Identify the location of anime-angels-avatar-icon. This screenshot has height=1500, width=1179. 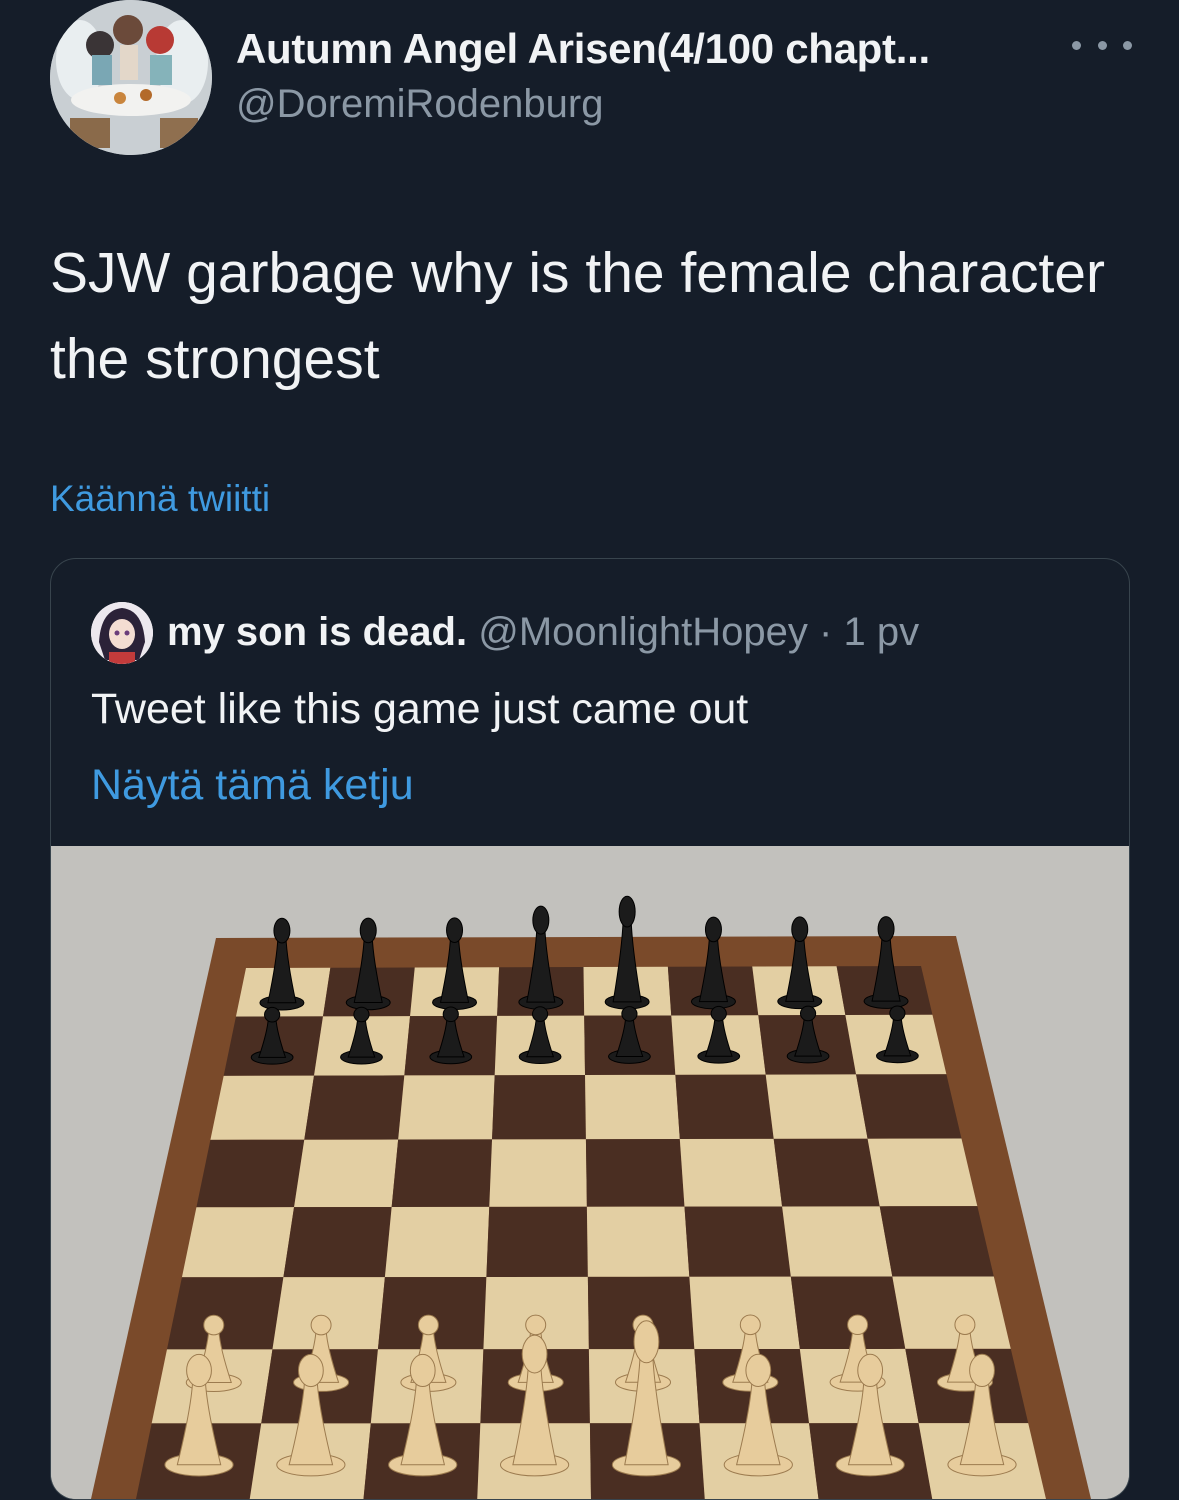
(131, 77).